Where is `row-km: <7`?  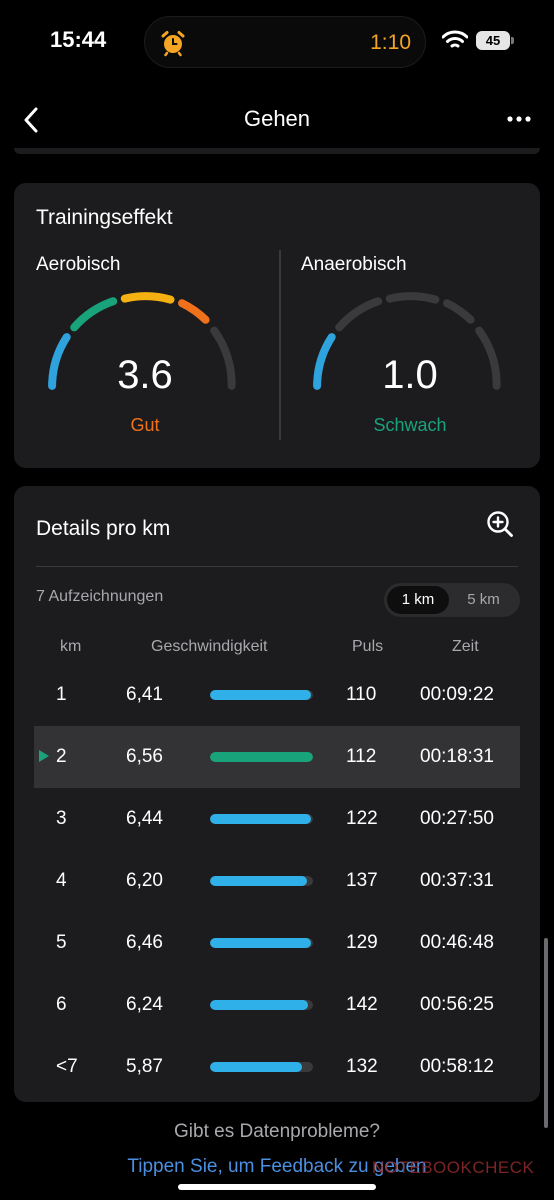
row-km: <7 is located at coordinates (67, 1066).